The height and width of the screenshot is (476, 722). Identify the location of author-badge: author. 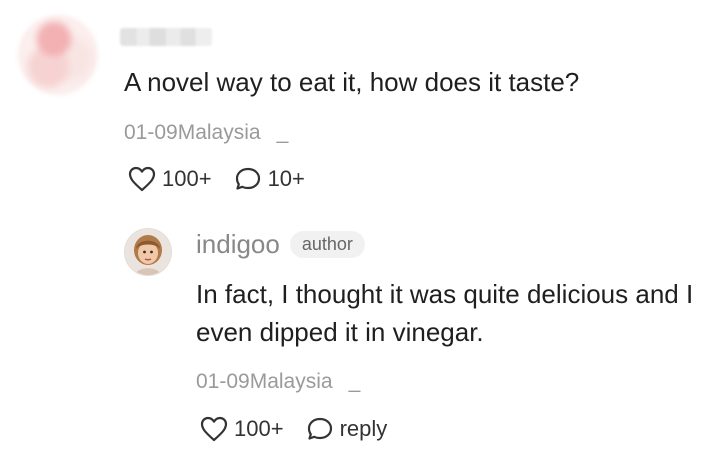
(327, 244).